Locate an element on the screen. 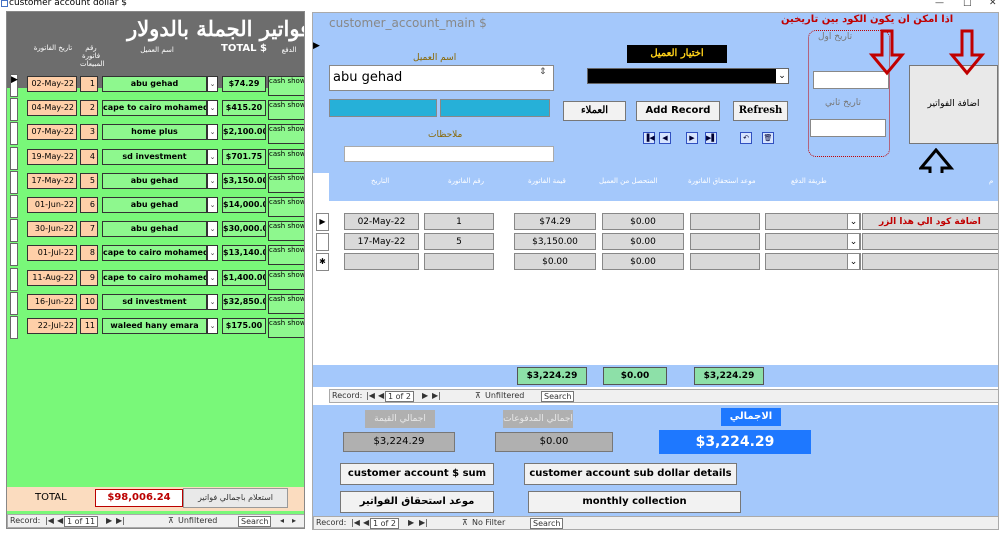  invoice-date: 30-Jun-22 is located at coordinates (52, 229).